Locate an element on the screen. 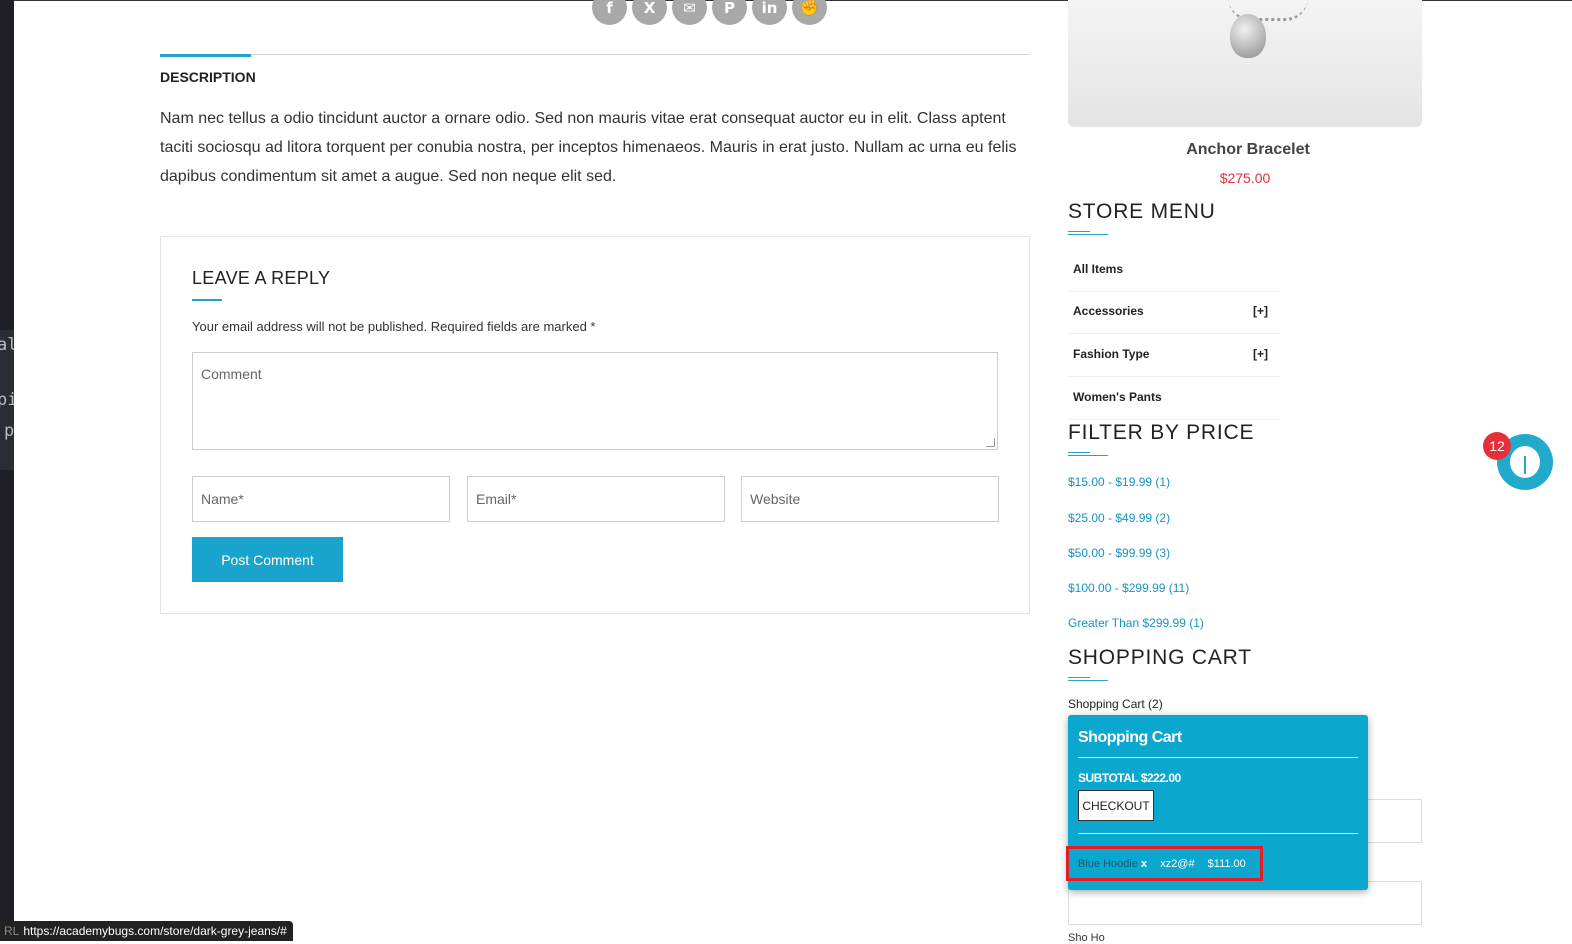  background-code-editor: al pi p is located at coordinates (7, 470).